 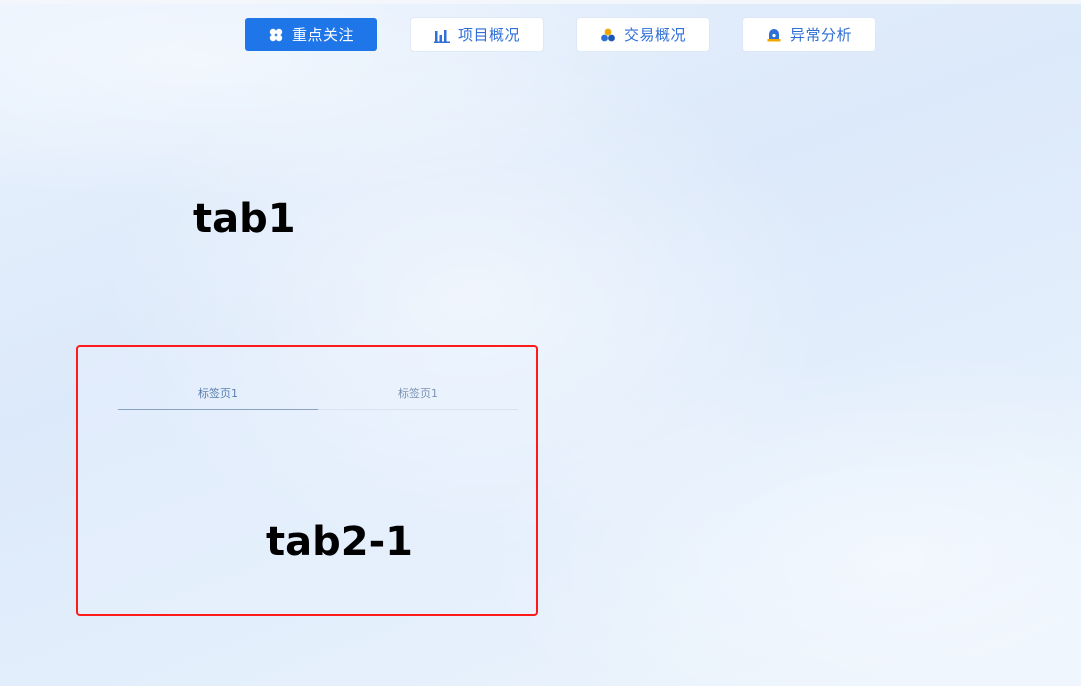 I want to click on tab-label: 异常分析, so click(x=820, y=35).